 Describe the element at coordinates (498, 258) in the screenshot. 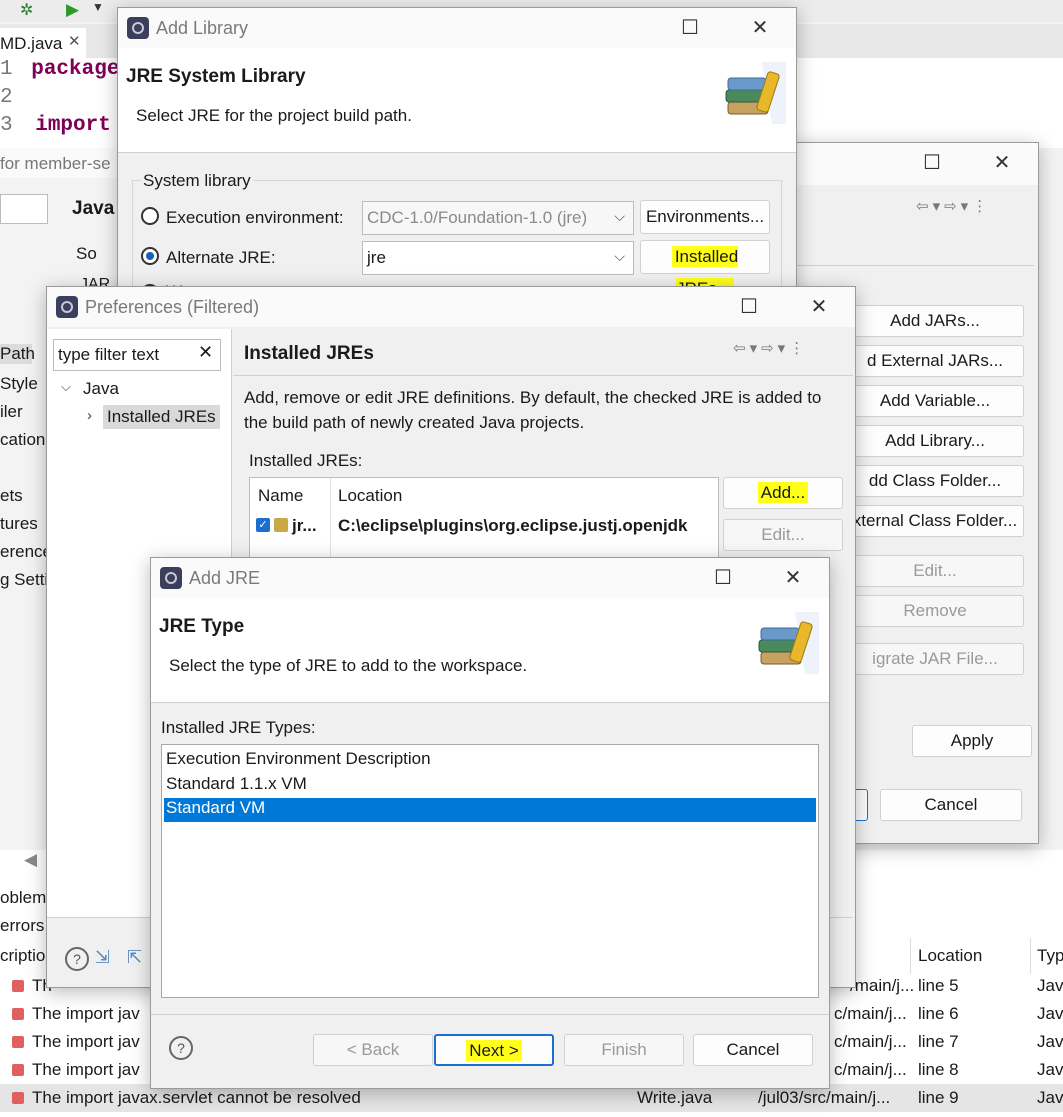

I see `alternate-jre-select: jre ⌵` at that location.